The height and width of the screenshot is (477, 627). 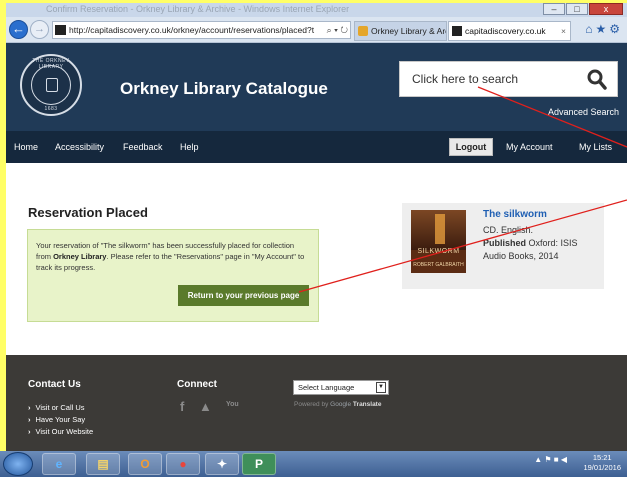 I want to click on language-select: Select Language ▼, so click(x=341, y=387).